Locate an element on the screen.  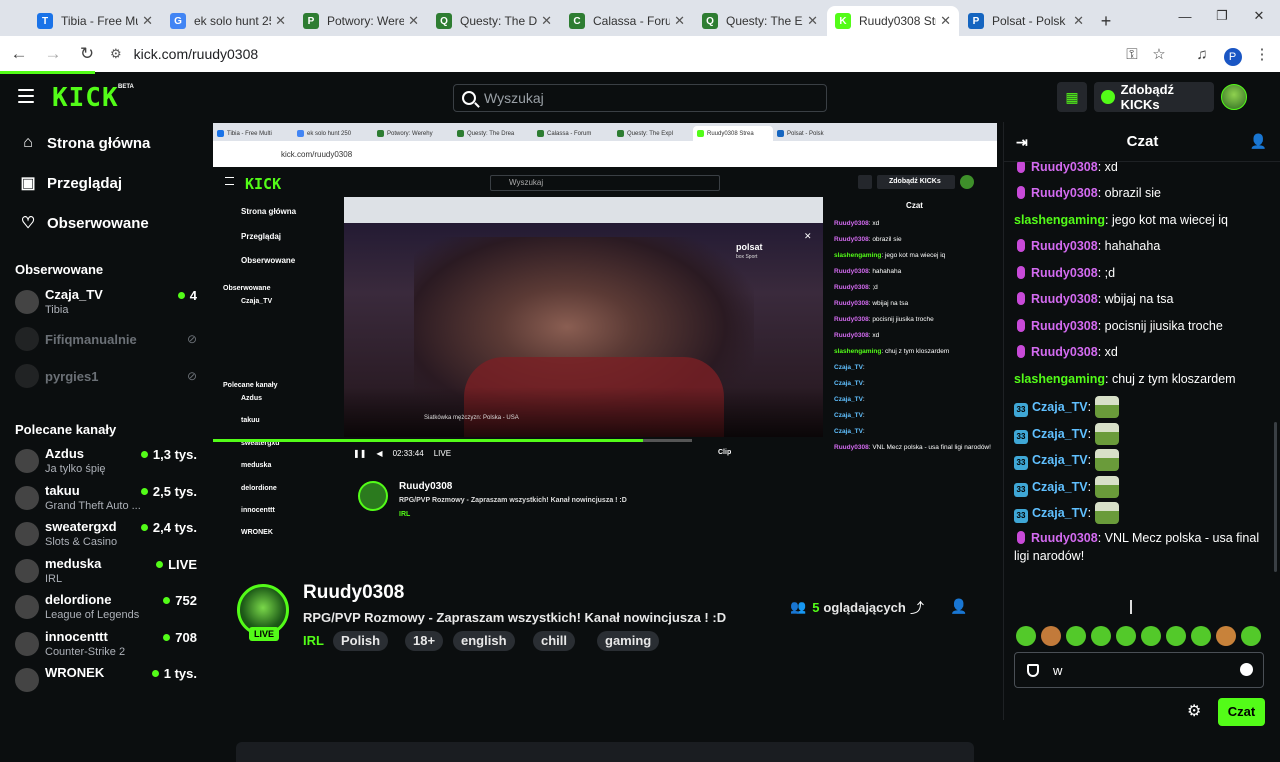
inner-tab-title: Ruudy0308 Strea is located at coordinates (730, 133).